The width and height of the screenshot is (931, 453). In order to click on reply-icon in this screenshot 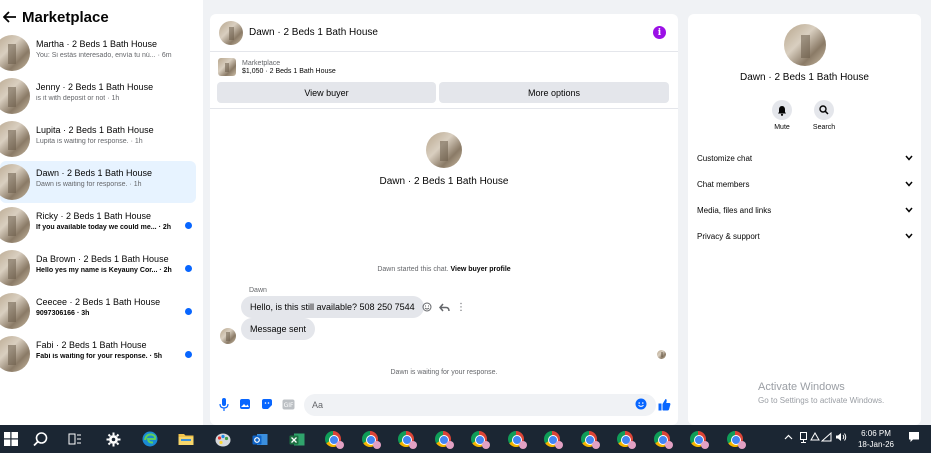, I will do `click(444, 307)`.